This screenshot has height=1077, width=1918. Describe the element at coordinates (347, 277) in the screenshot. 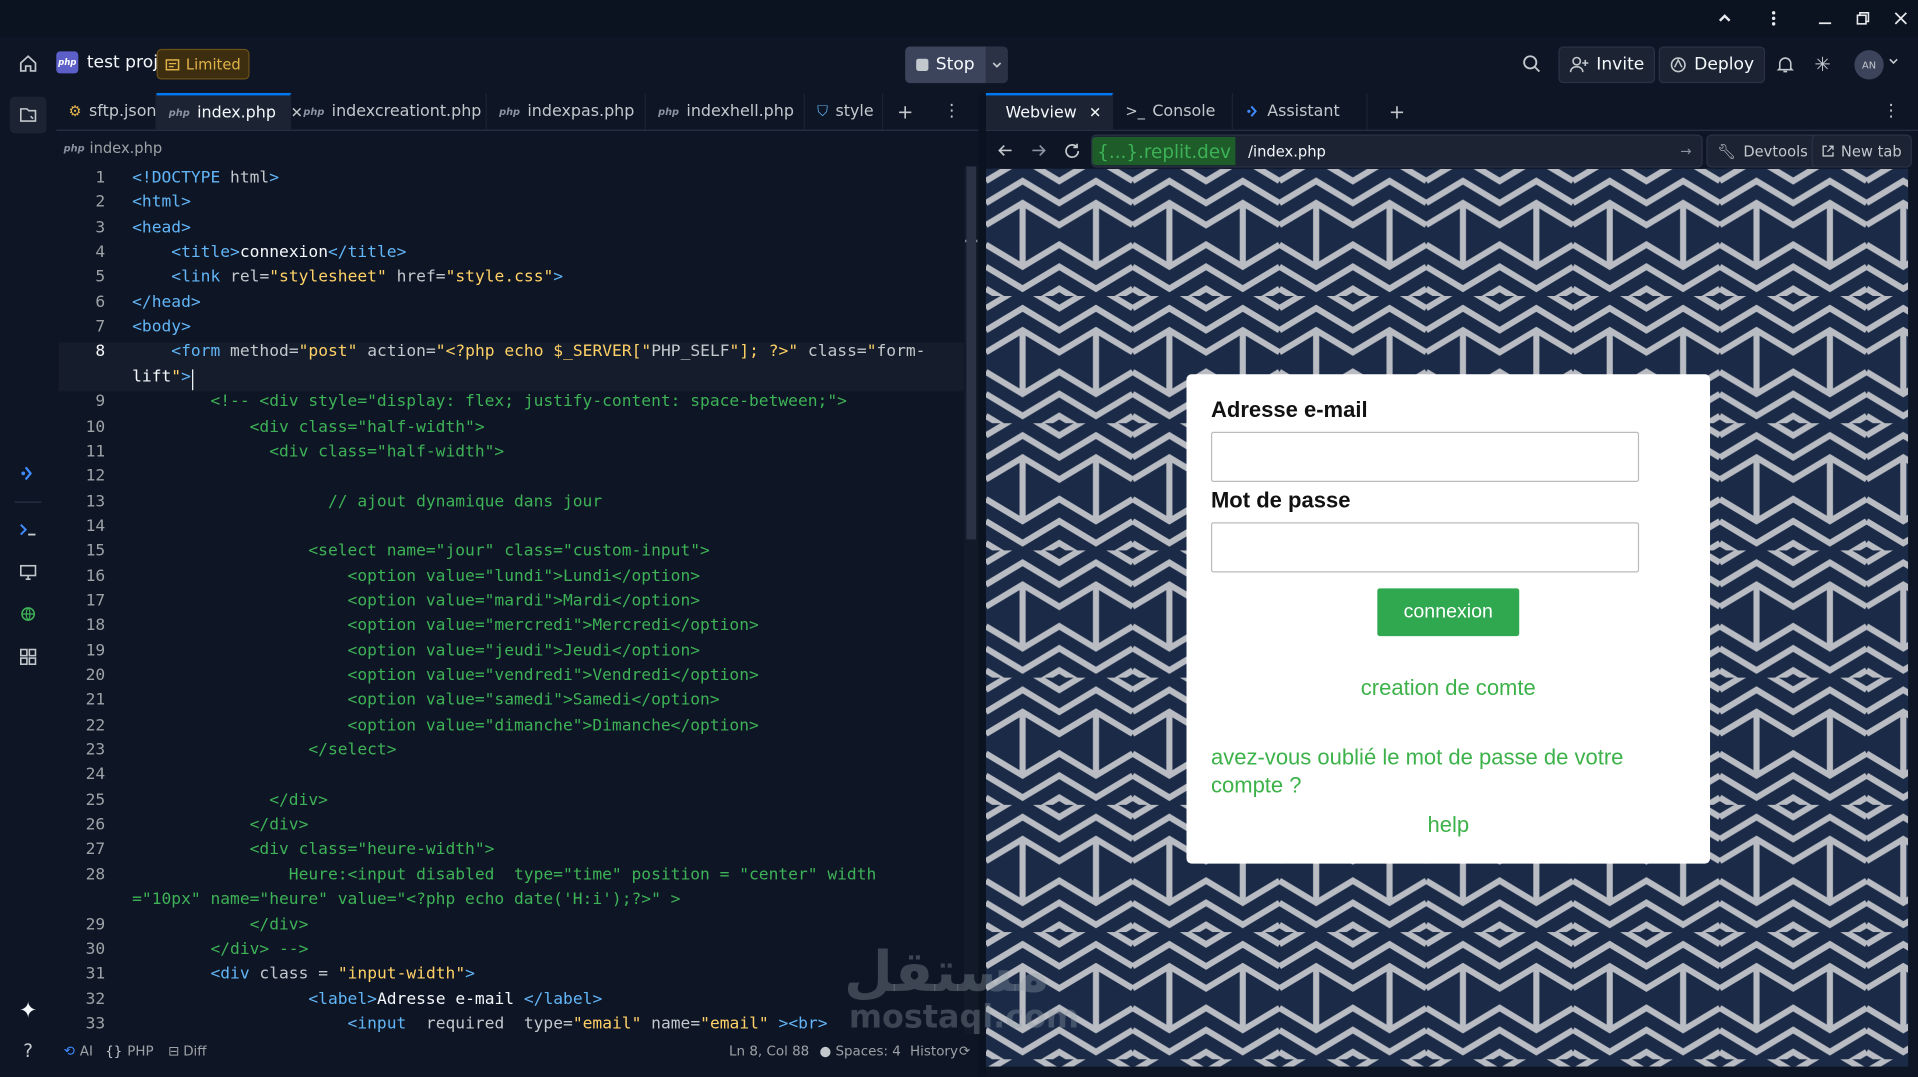

I see `code-line: <link rel="stylesheet" href="style.css">` at that location.